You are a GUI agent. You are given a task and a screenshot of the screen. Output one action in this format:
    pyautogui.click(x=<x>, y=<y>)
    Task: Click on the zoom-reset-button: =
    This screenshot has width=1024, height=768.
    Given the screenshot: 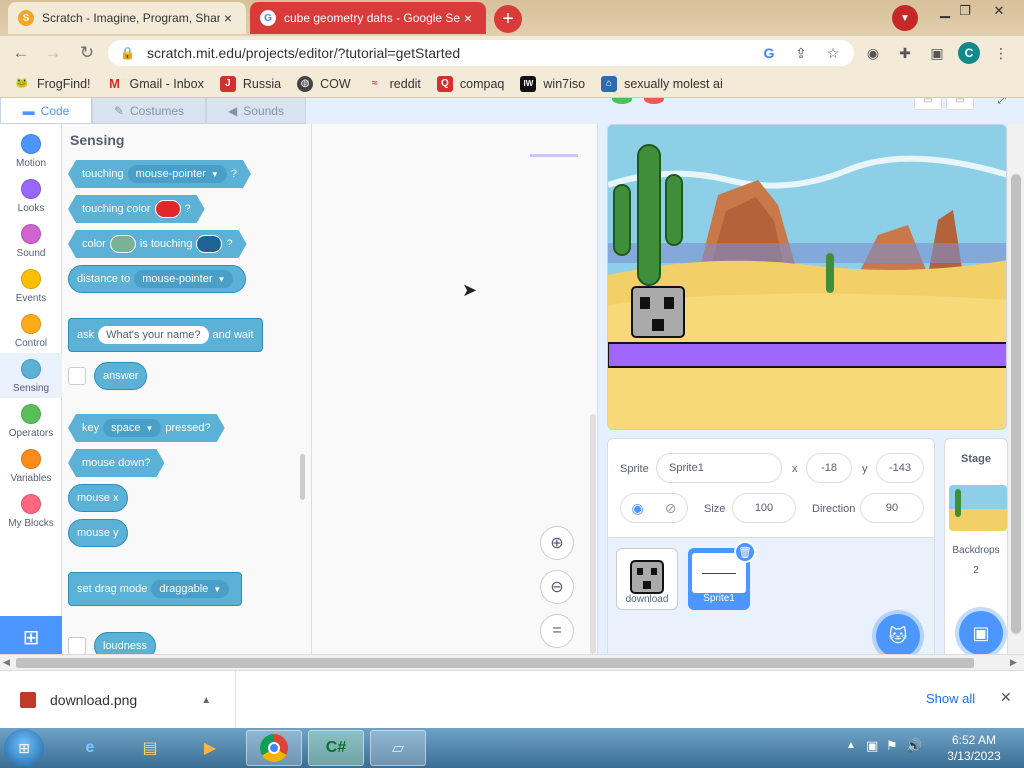 What is the action you would take?
    pyautogui.click(x=557, y=631)
    